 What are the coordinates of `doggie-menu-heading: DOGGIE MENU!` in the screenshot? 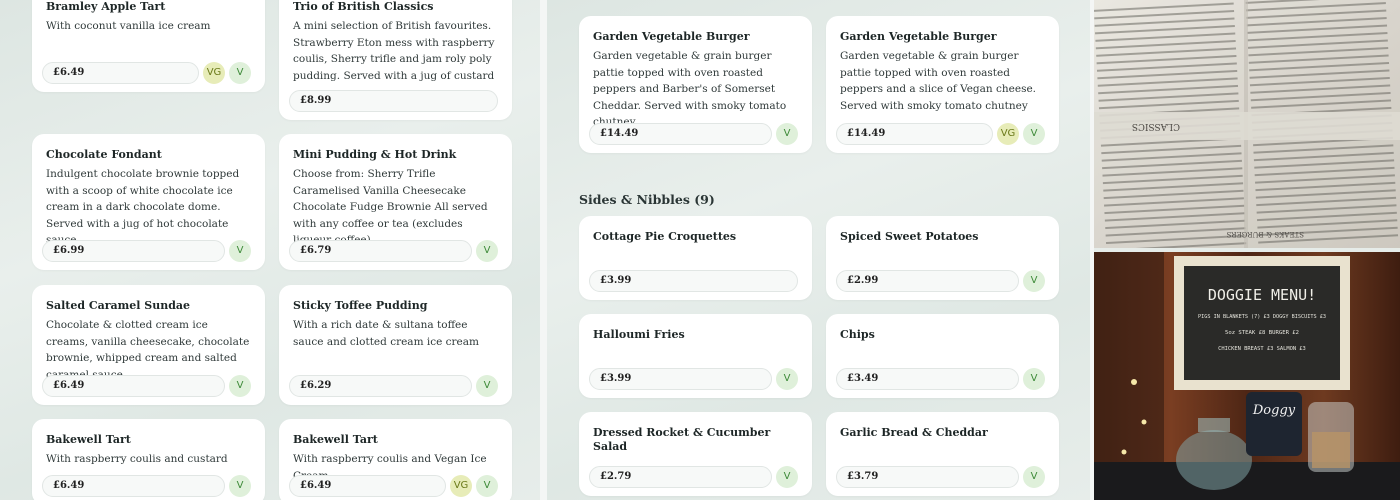 It's located at (1262, 295).